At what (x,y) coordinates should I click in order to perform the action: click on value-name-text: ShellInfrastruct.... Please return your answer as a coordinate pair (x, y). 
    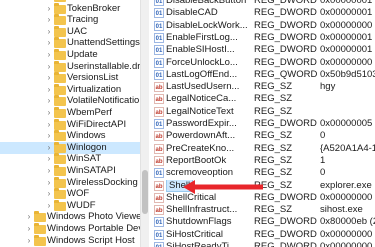
    Looking at the image, I should click on (202, 210).